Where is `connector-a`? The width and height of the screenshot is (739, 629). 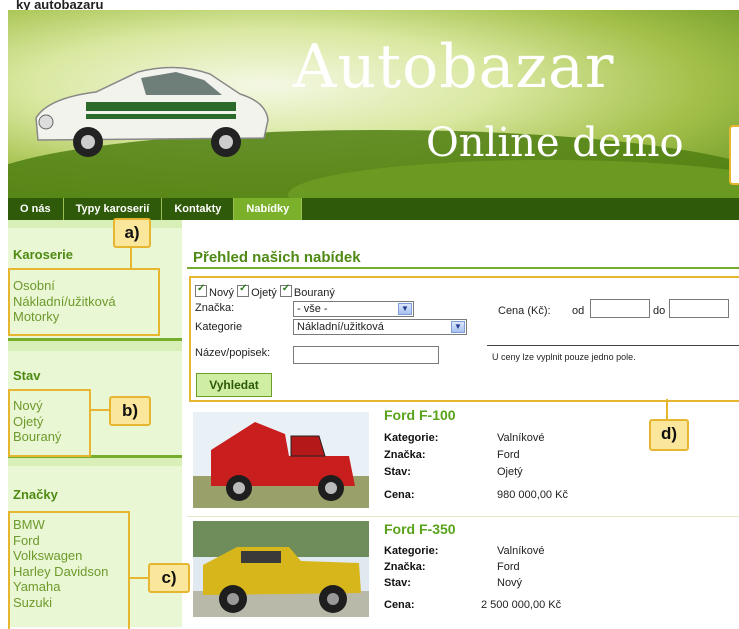
connector-a is located at coordinates (131, 256).